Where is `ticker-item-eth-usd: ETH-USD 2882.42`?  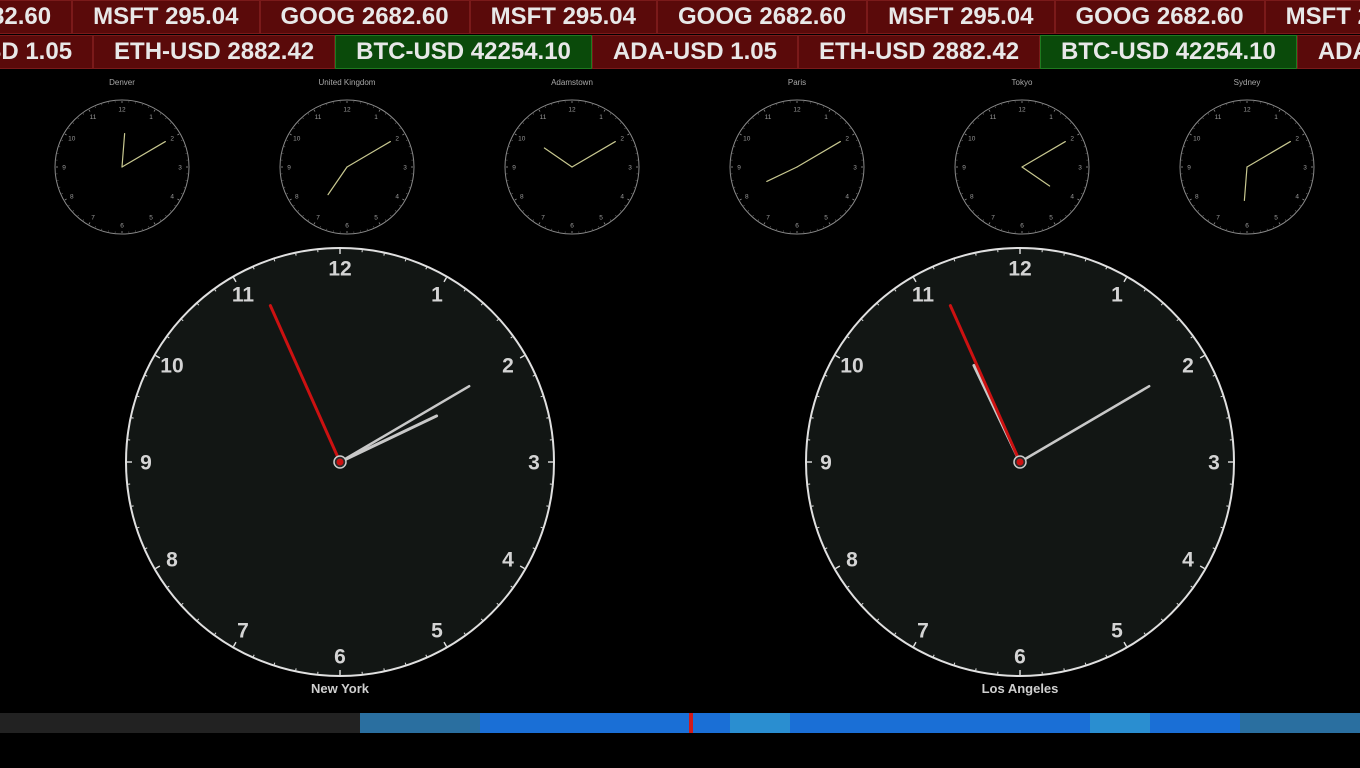 ticker-item-eth-usd: ETH-USD 2882.42 is located at coordinates (214, 52).